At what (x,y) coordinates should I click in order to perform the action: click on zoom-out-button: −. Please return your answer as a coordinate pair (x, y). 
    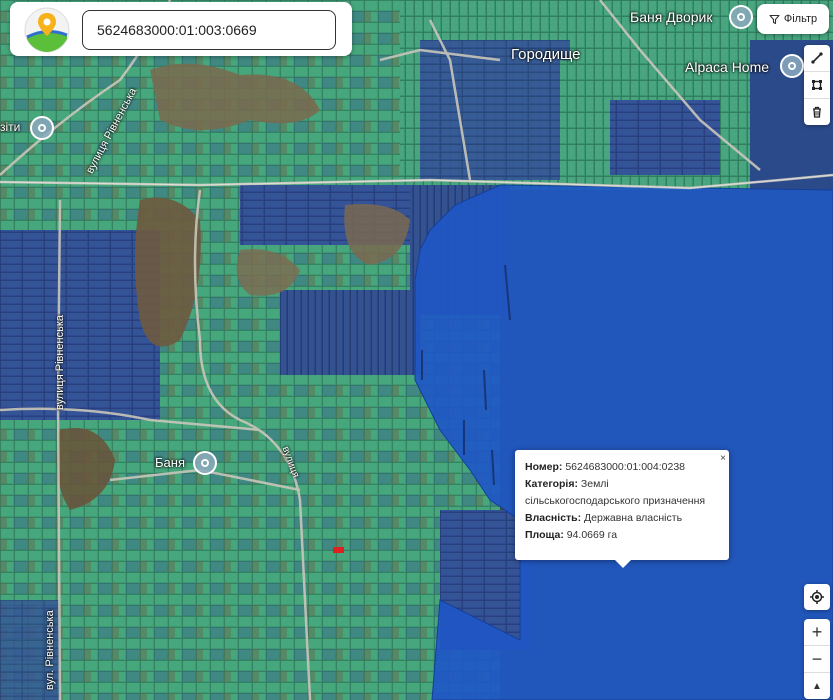
    Looking at the image, I should click on (817, 658).